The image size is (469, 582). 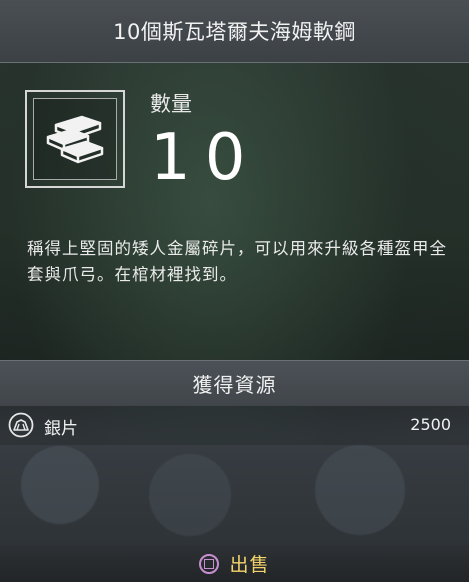 I want to click on item-icon-frame, so click(x=75, y=139).